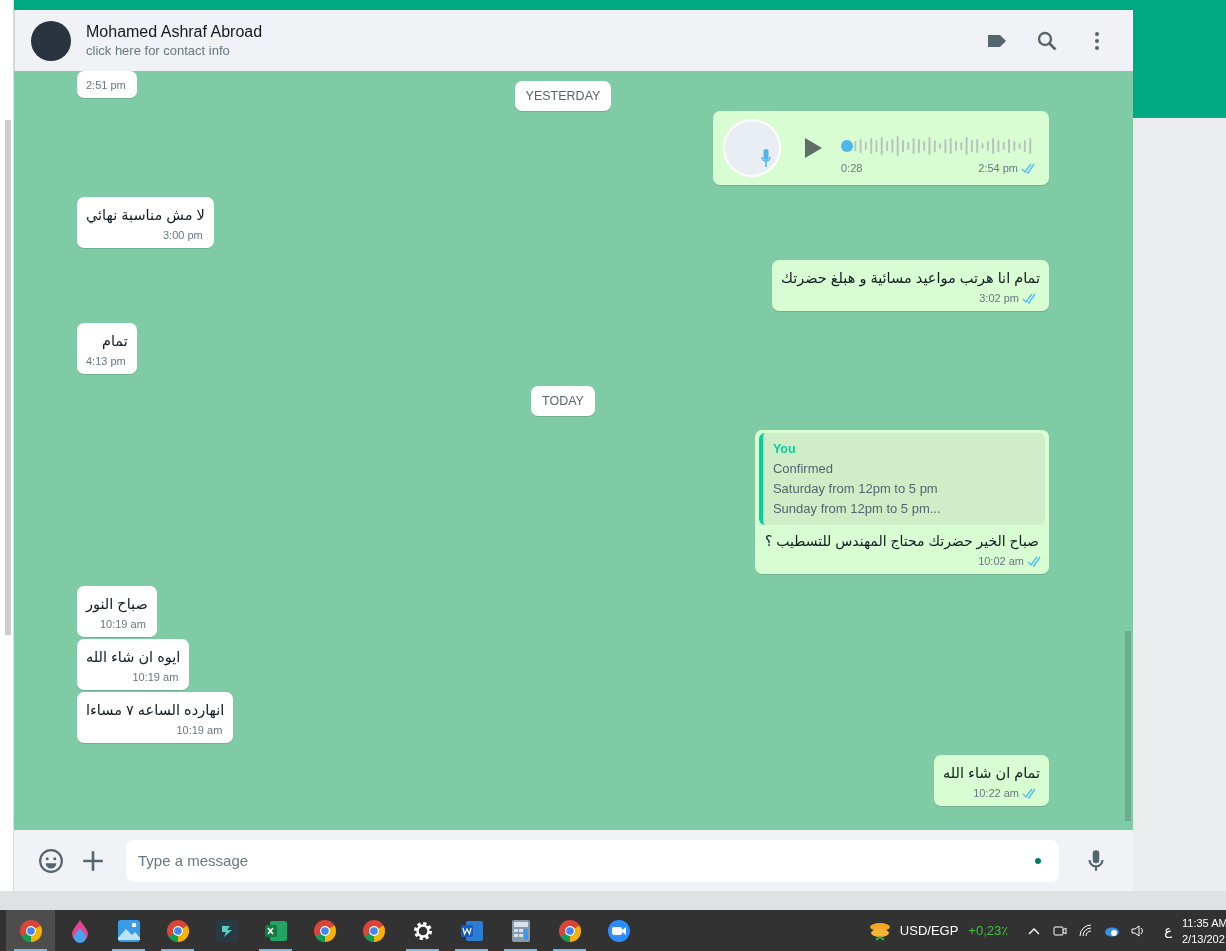  Describe the element at coordinates (133, 658) in the screenshot. I see `message-text: ايوه ان شاء الله` at that location.